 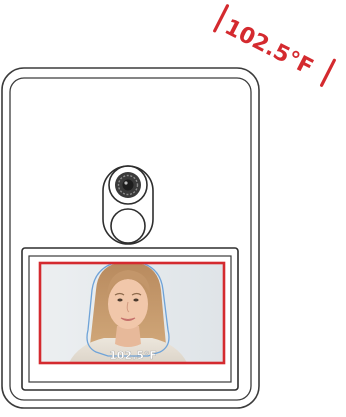 What do you see at coordinates (133, 355) in the screenshot?
I see `screen-temperature-text: 102.5°F` at bounding box center [133, 355].